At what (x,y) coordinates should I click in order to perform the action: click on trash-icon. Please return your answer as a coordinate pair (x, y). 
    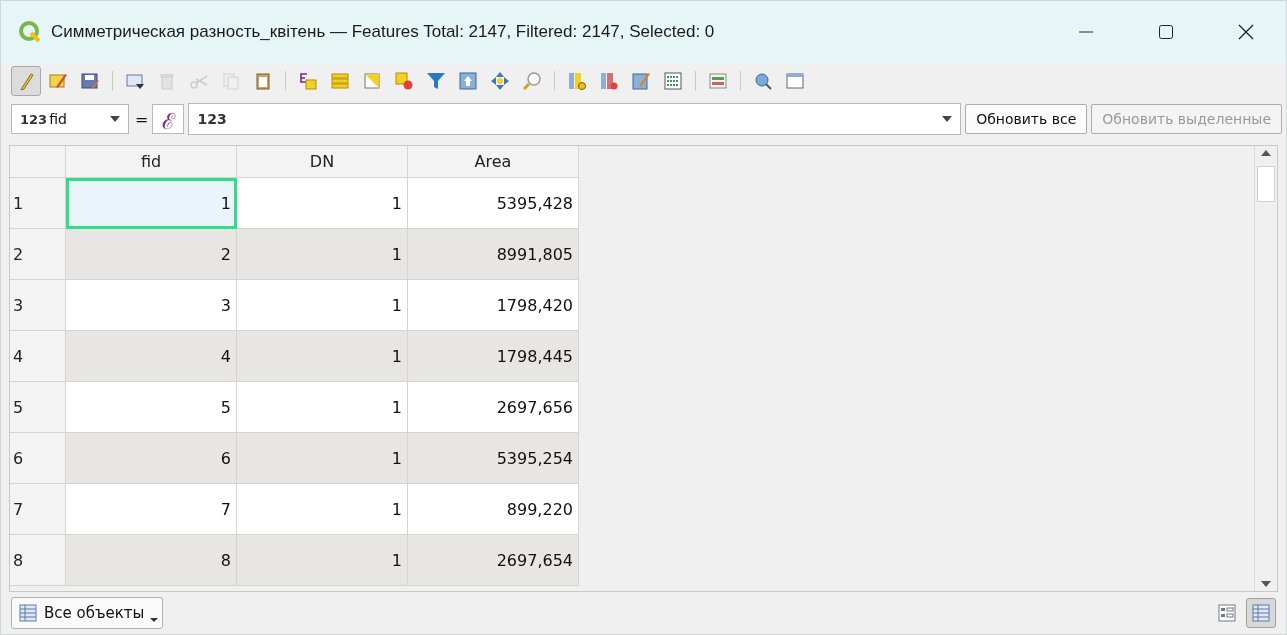
    Looking at the image, I should click on (167, 81).